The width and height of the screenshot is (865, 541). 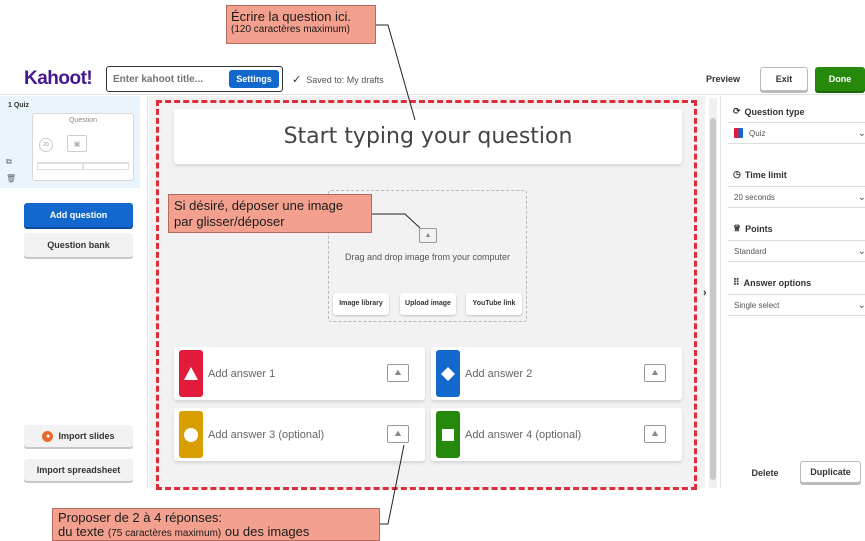 What do you see at coordinates (191, 434) in the screenshot?
I see `circle-icon` at bounding box center [191, 434].